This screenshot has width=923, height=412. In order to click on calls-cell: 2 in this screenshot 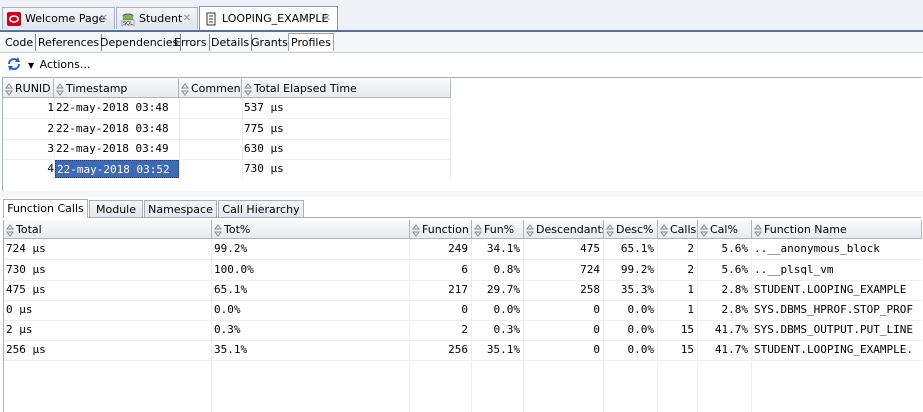, I will do `click(690, 248)`.